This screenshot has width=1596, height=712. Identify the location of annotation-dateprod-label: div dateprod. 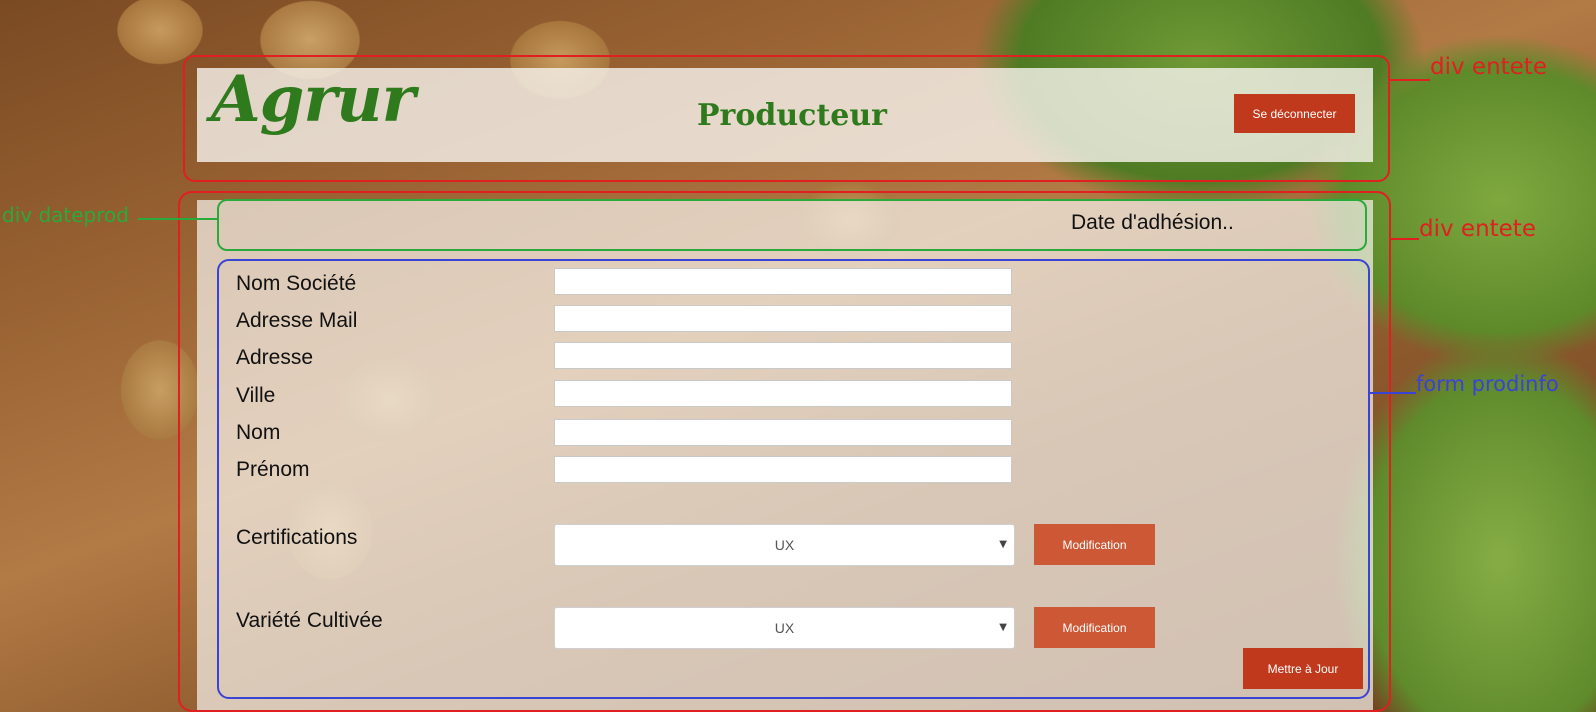
(65, 215).